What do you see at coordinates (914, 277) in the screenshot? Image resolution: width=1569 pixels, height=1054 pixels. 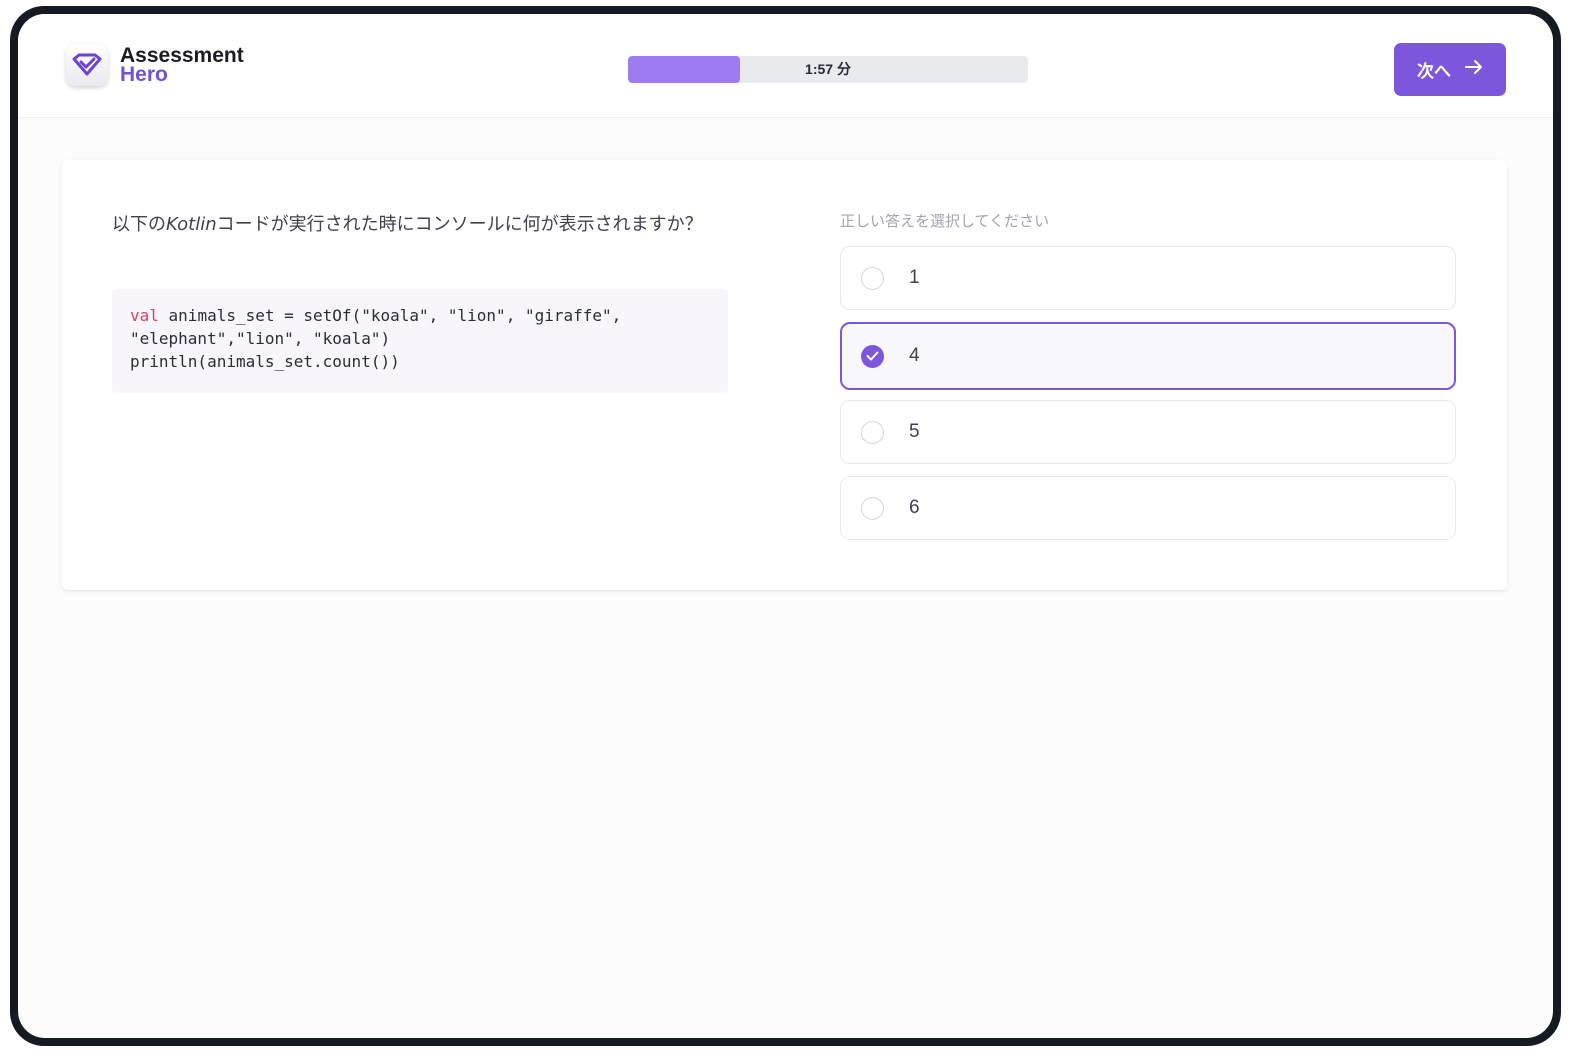 I see `answer-option-label: 1` at bounding box center [914, 277].